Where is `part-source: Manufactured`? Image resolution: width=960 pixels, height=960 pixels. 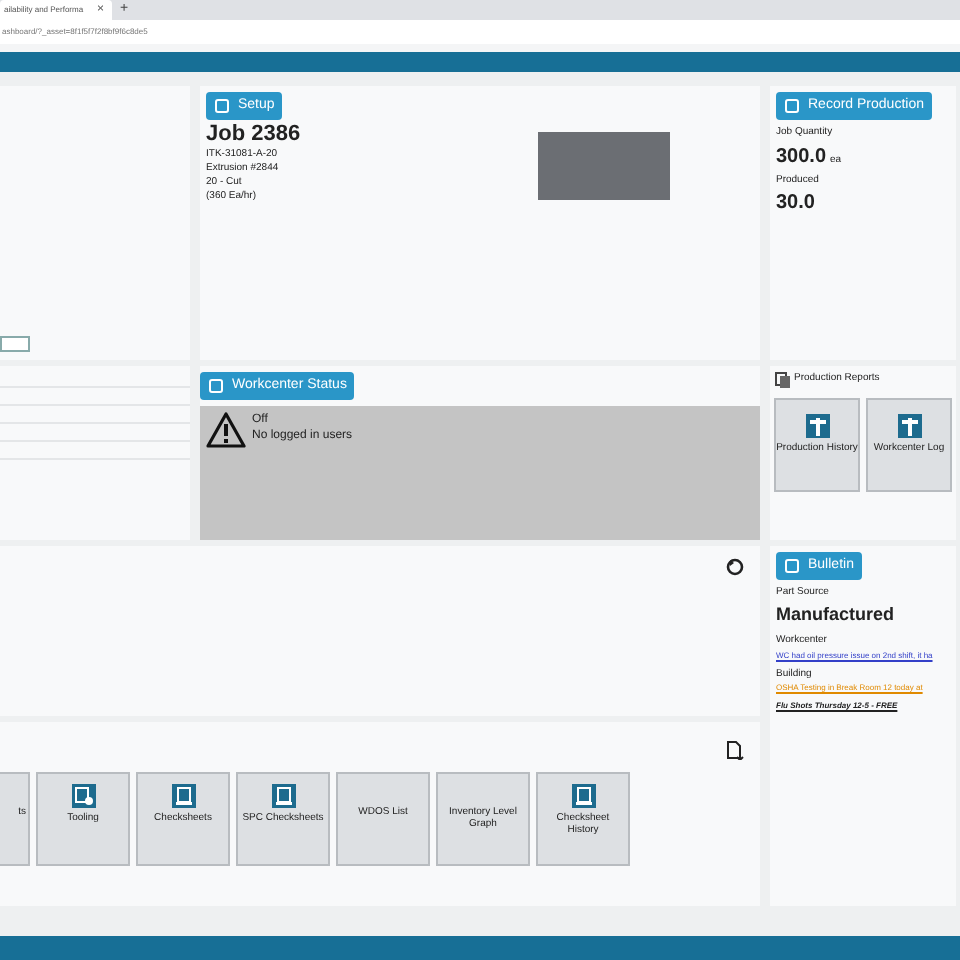 part-source: Manufactured is located at coordinates (835, 614).